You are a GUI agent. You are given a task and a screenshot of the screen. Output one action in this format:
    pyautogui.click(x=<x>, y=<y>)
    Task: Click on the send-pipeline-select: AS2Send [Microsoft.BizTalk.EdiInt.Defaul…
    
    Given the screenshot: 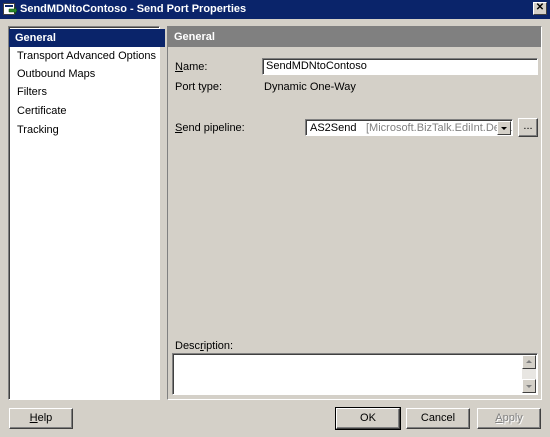 What is the action you would take?
    pyautogui.click(x=409, y=127)
    